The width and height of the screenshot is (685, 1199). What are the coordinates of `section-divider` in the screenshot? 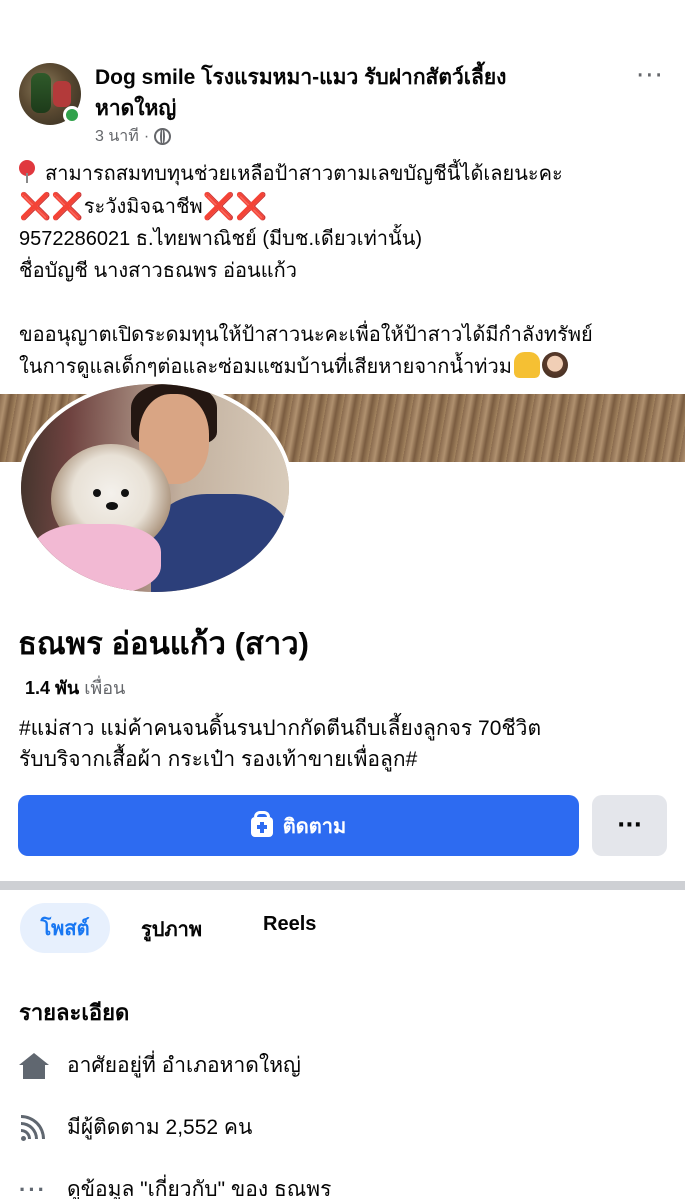 It's located at (342, 885).